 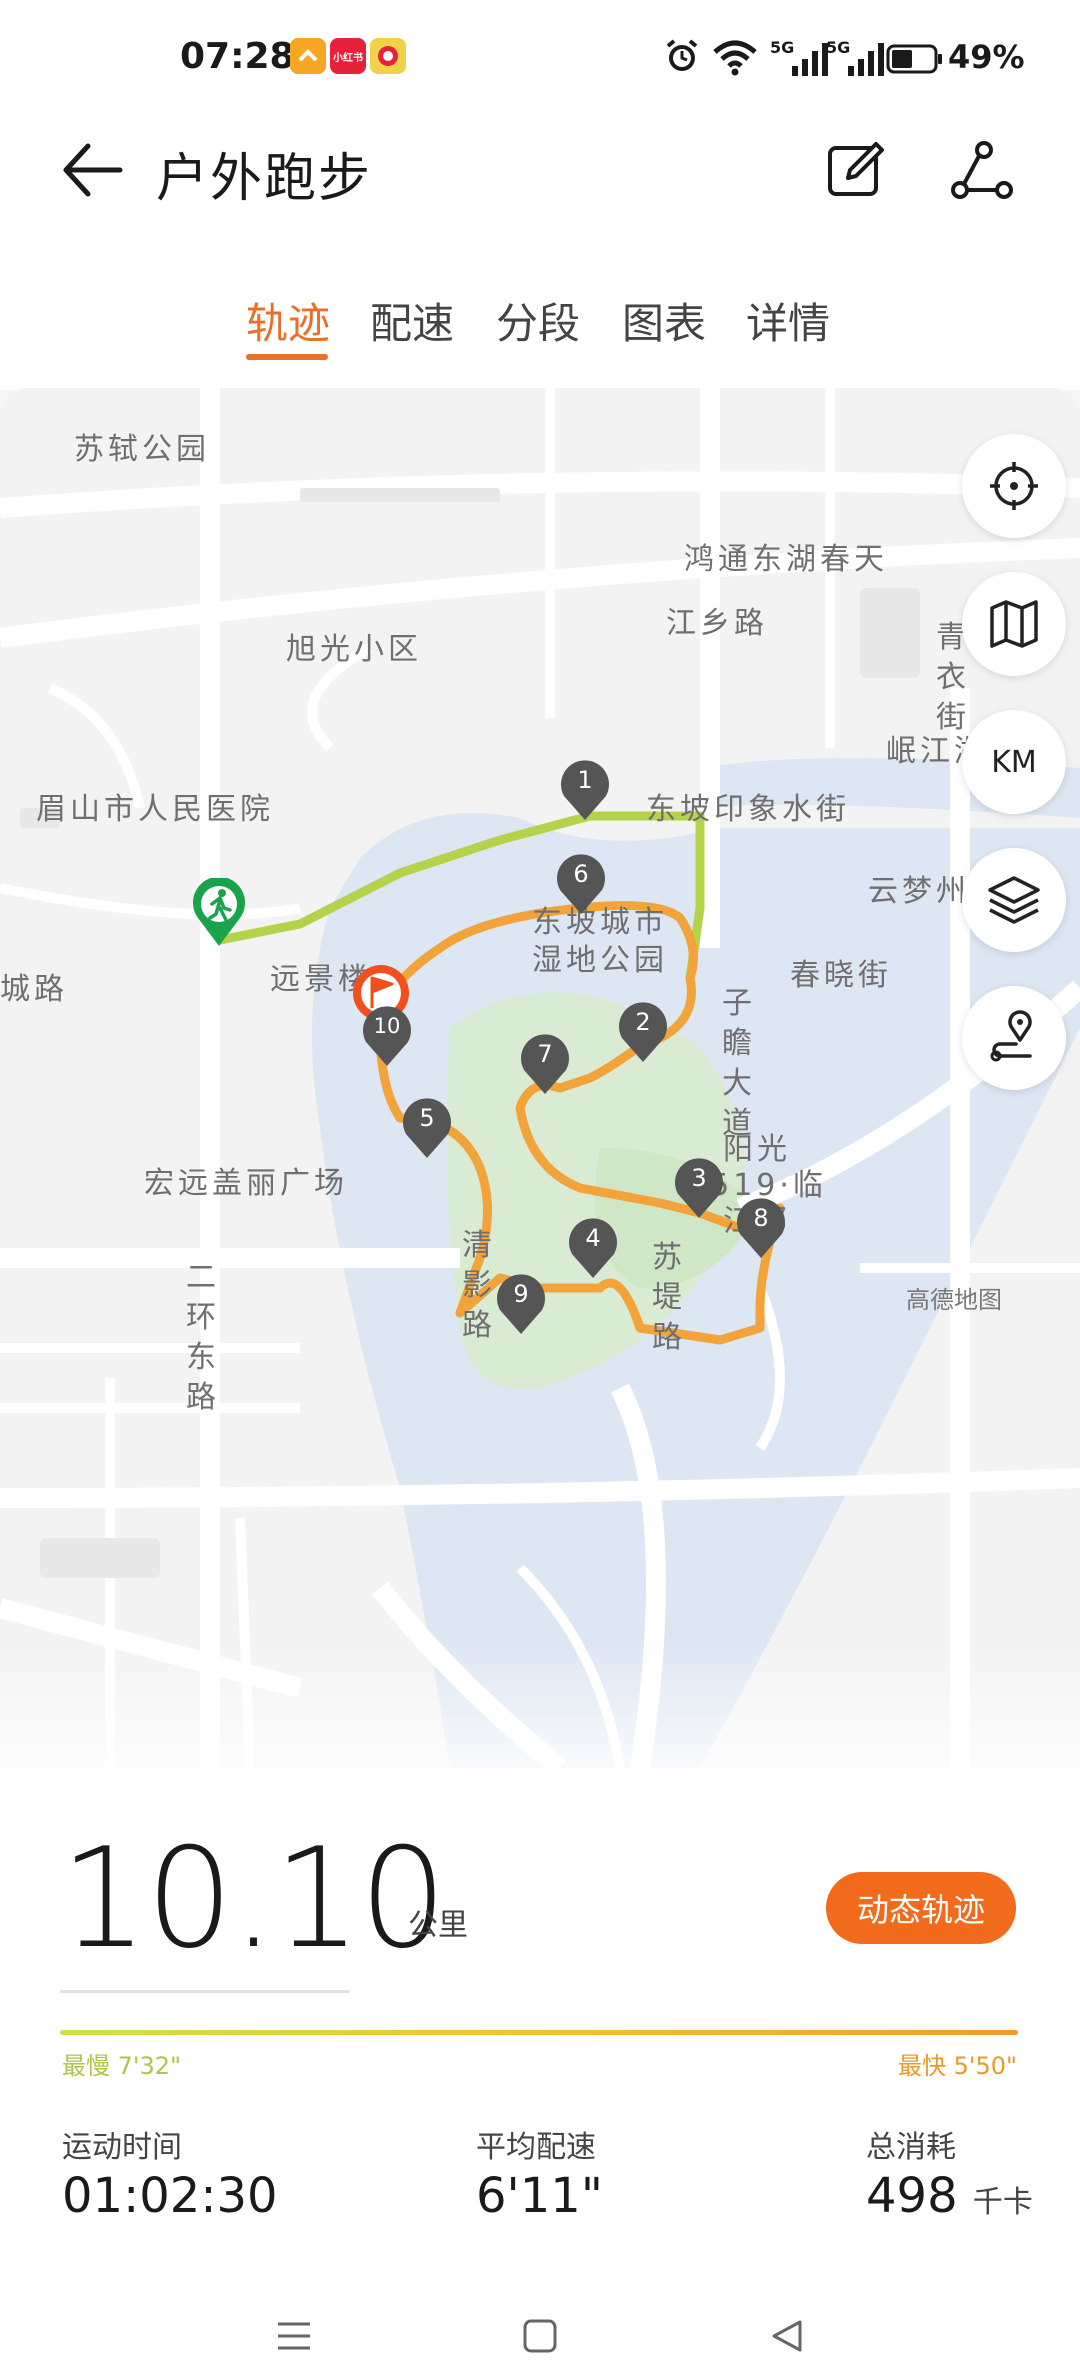 I want to click on km-marker-label: 8, so click(x=761, y=1218).